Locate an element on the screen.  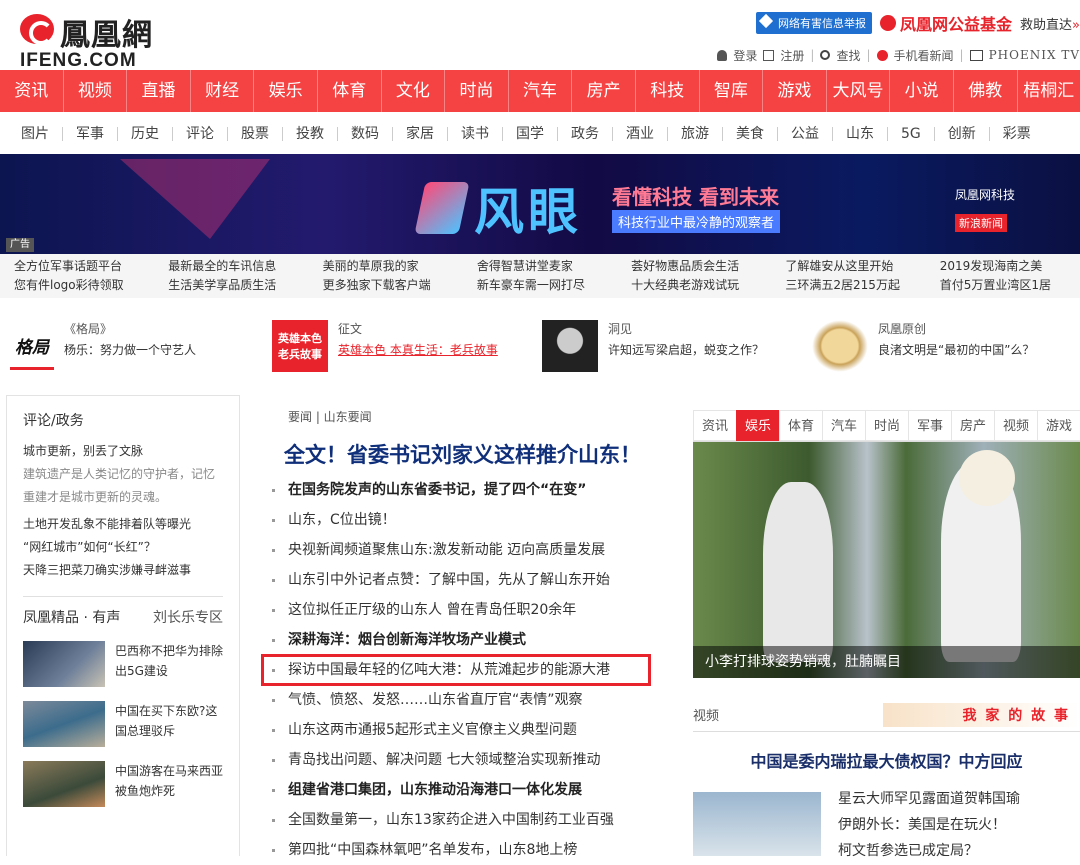
video-list-item: 星云大师罕见露面道贺韩国瑜 is located at coordinates (959, 799).